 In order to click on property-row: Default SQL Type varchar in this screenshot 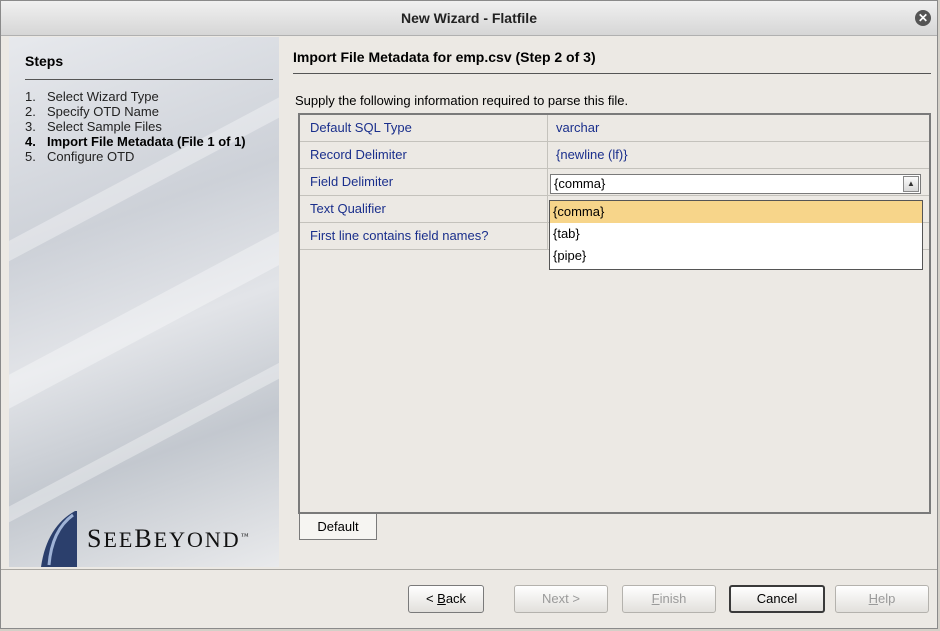, I will do `click(614, 128)`.